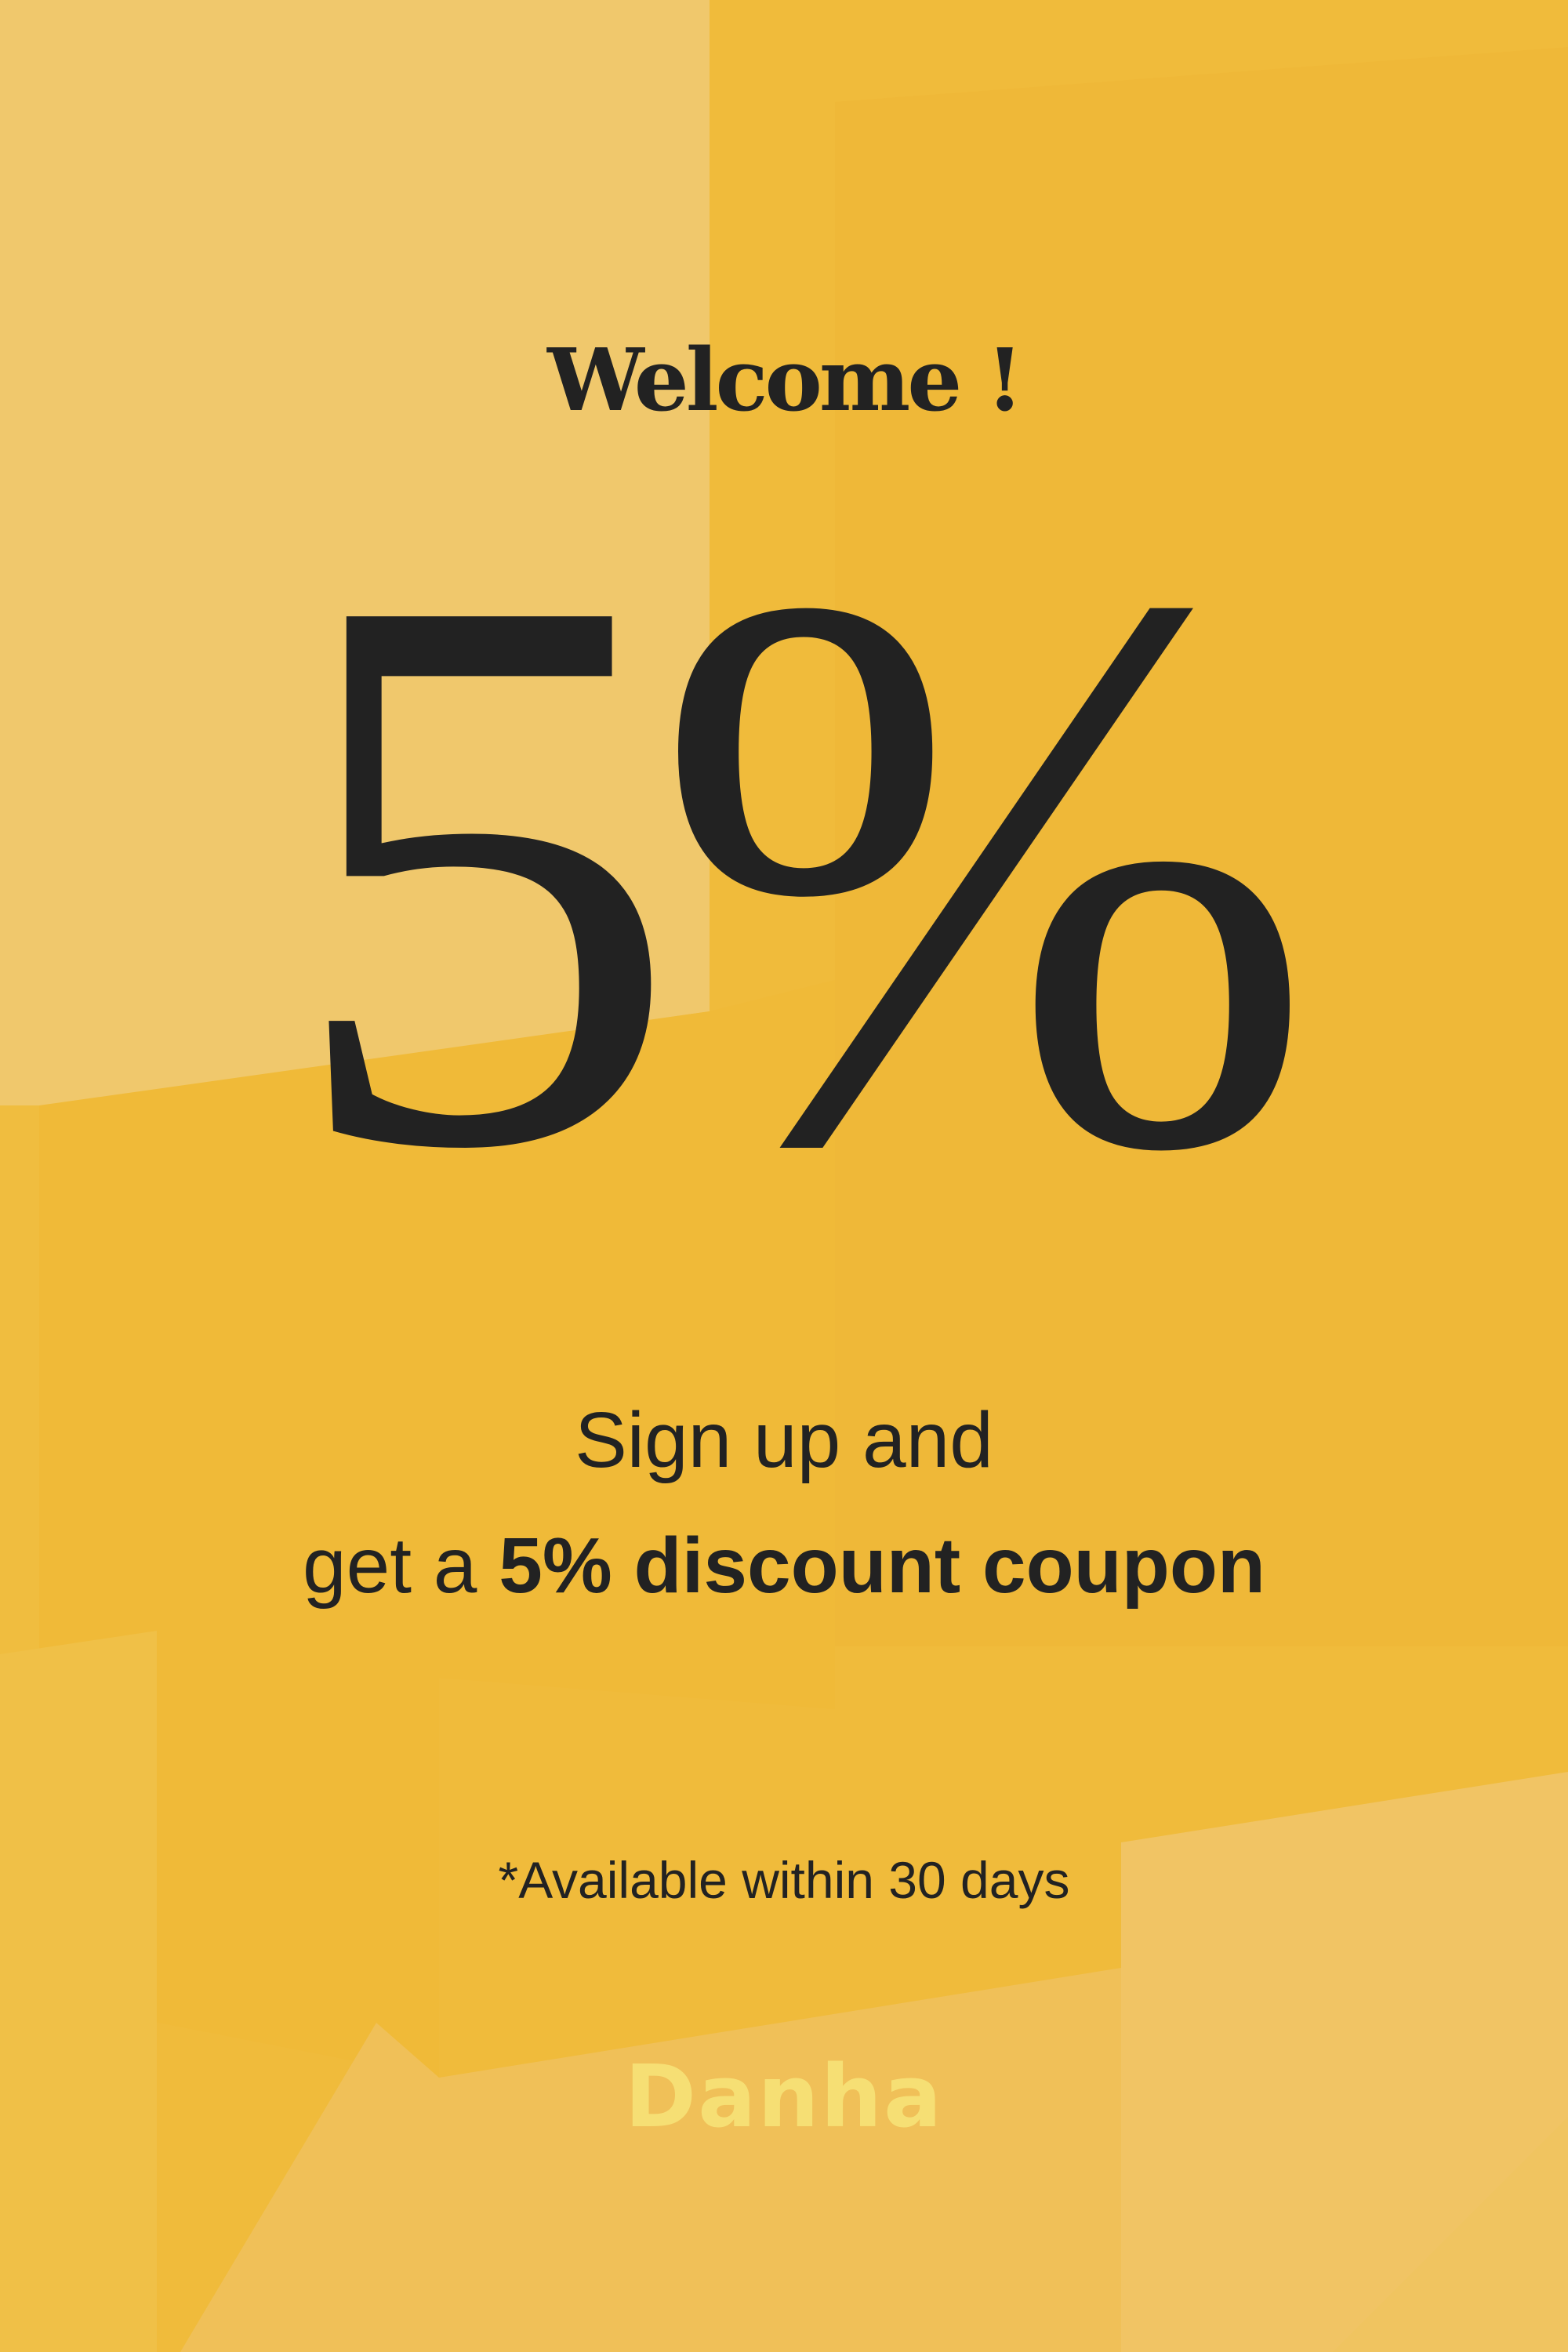 Image resolution: width=1568 pixels, height=2352 pixels. What do you see at coordinates (785, 379) in the screenshot?
I see `welcome-heading: Welcome !` at bounding box center [785, 379].